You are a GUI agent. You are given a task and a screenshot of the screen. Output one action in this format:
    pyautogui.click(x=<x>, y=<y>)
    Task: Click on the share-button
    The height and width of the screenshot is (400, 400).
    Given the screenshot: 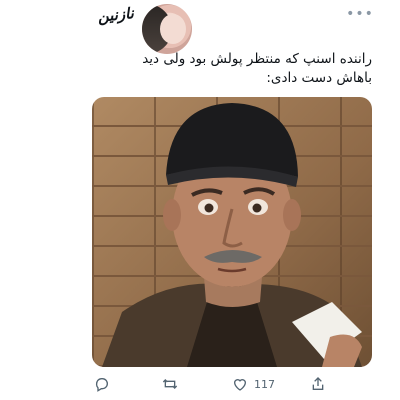 What is the action you would take?
    pyautogui.click(x=318, y=384)
    